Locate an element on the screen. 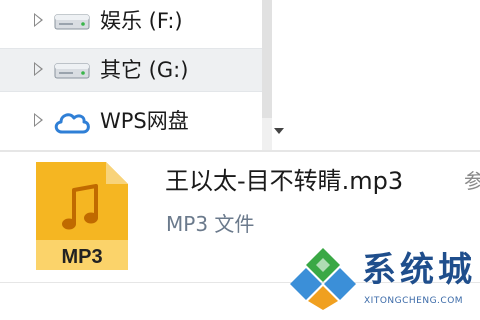 The height and width of the screenshot is (320, 480). nav-item-label: WPS网盘 is located at coordinates (144, 121).